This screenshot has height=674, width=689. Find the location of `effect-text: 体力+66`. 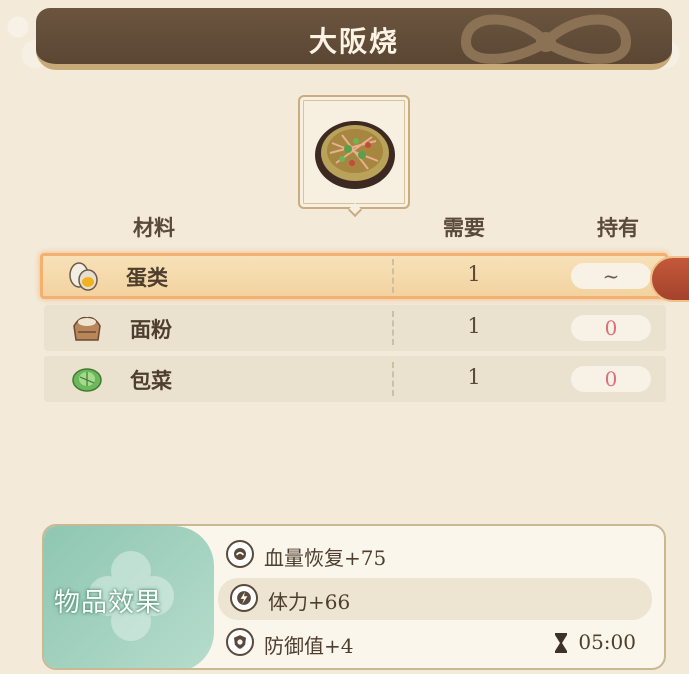

effect-text: 体力+66 is located at coordinates (309, 602).